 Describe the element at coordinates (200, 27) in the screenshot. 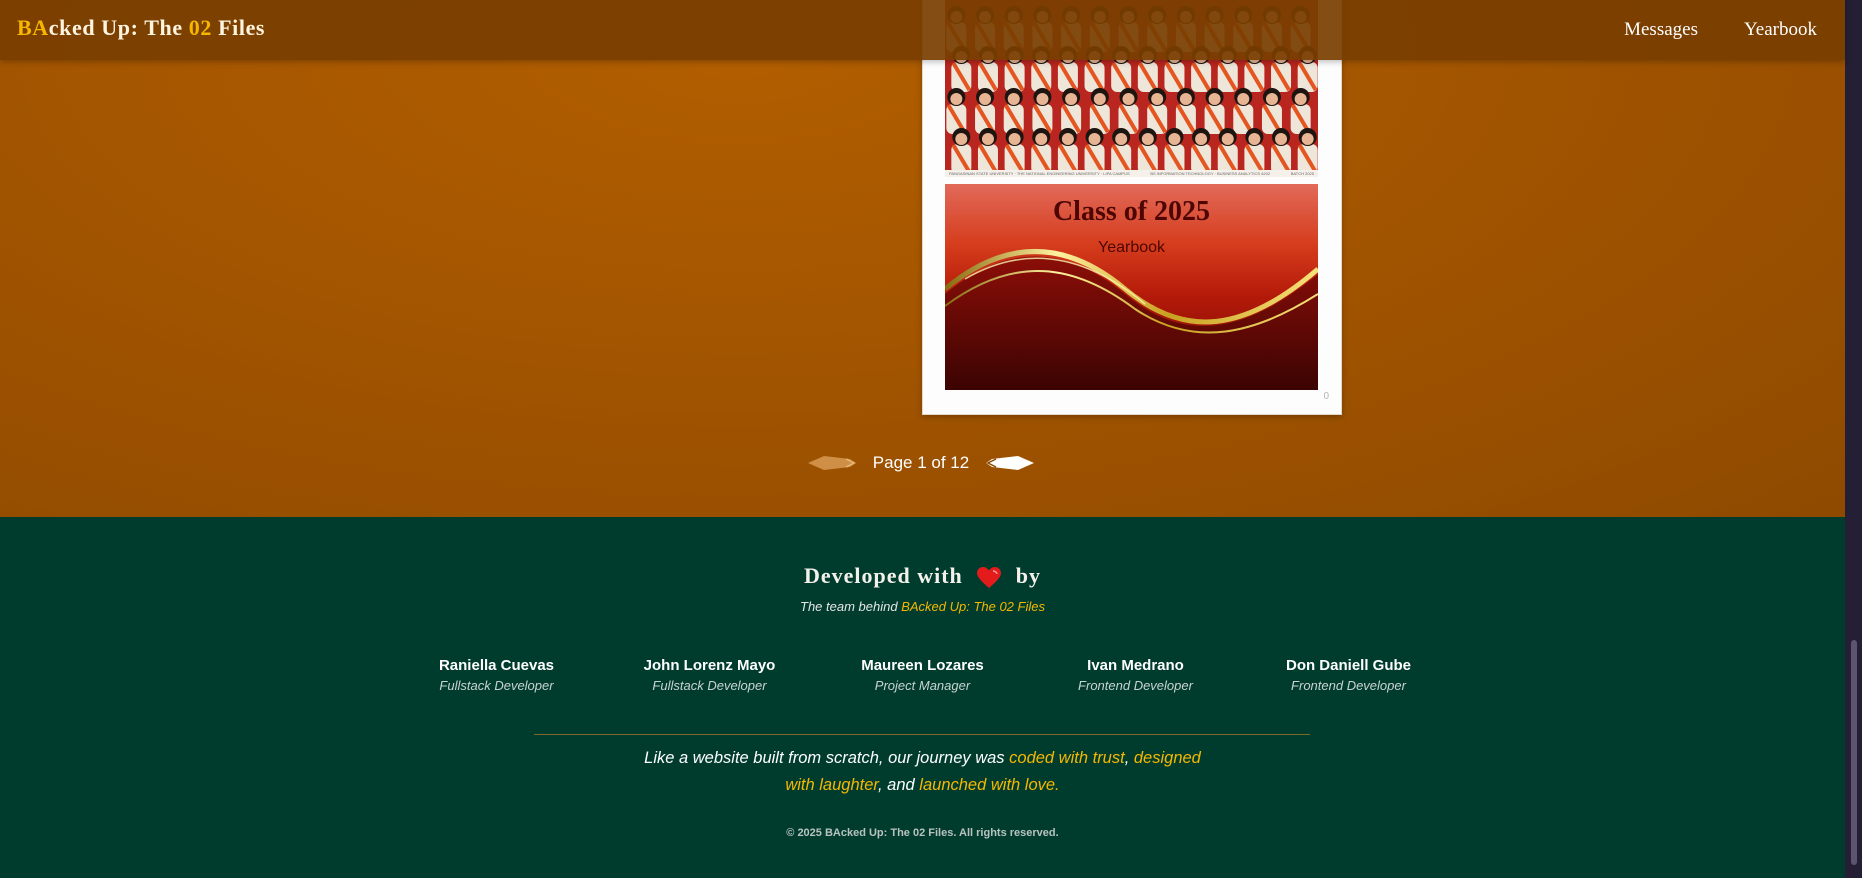

I see `brand-highlight-02: 02` at that location.